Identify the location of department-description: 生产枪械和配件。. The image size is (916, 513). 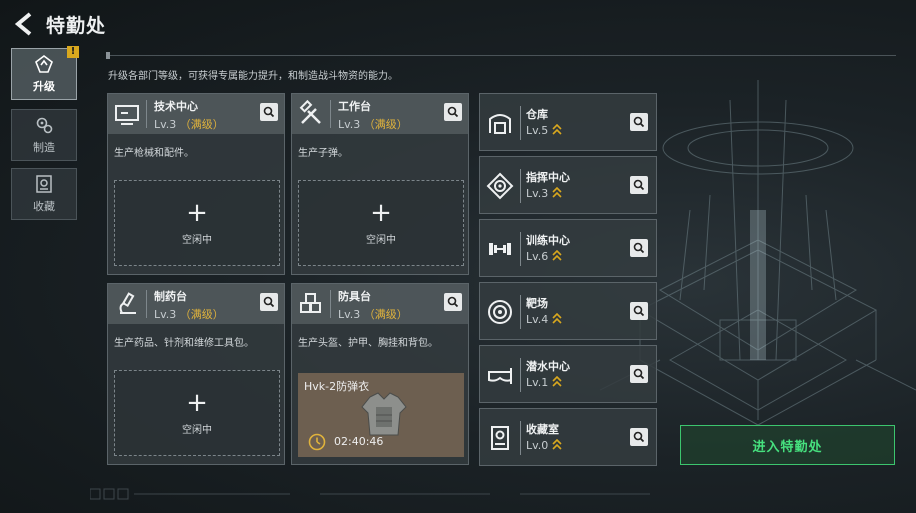
(154, 153).